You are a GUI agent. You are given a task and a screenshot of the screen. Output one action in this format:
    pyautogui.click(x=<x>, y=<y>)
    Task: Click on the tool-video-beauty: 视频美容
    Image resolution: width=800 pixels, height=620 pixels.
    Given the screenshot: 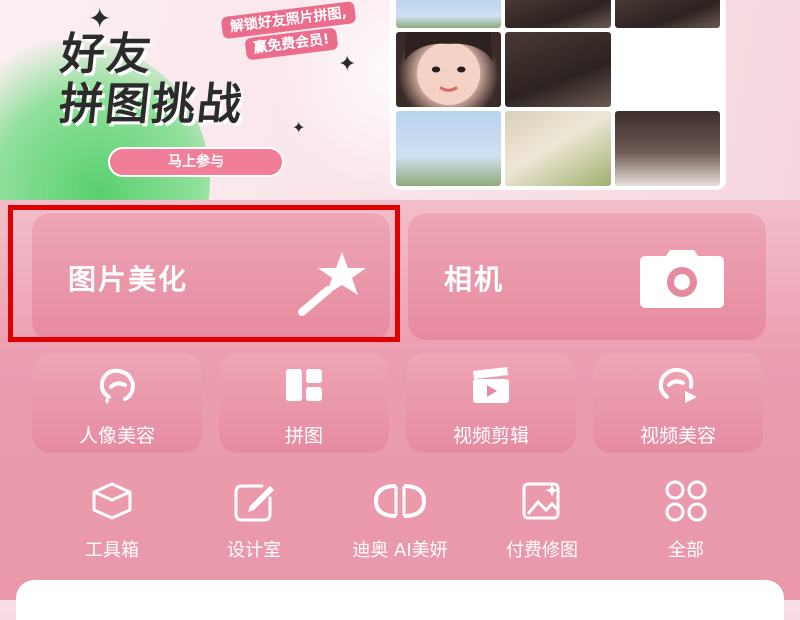 What is the action you would take?
    pyautogui.click(x=678, y=403)
    